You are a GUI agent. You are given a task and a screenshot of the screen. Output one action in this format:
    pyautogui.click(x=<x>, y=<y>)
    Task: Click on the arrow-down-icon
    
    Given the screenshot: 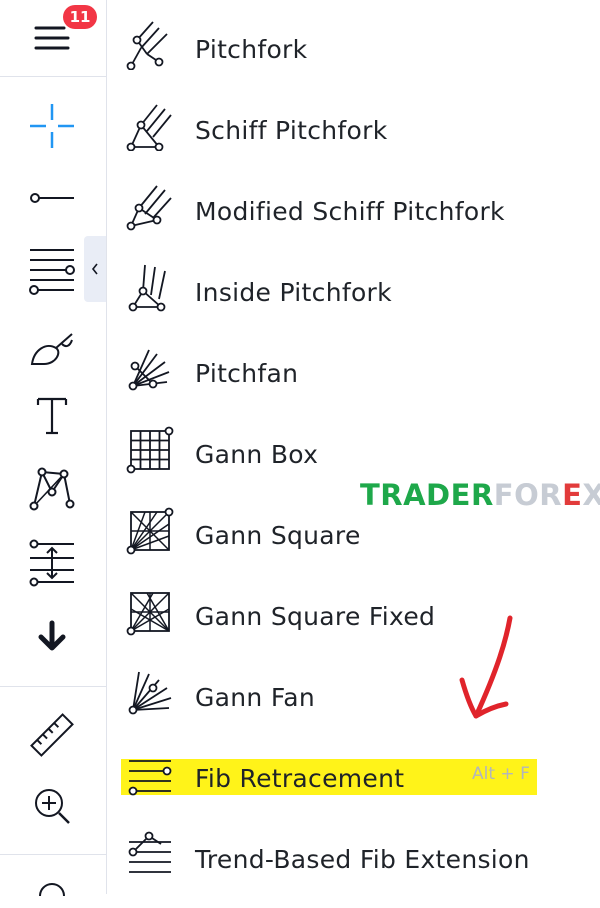 What is the action you would take?
    pyautogui.click(x=52, y=636)
    